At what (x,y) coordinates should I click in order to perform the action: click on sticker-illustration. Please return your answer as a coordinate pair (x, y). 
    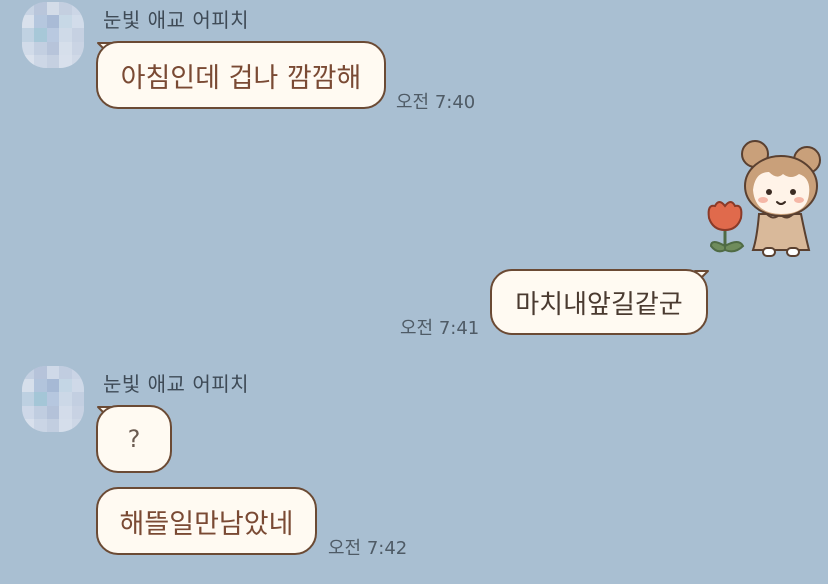
    Looking at the image, I should click on (764, 198).